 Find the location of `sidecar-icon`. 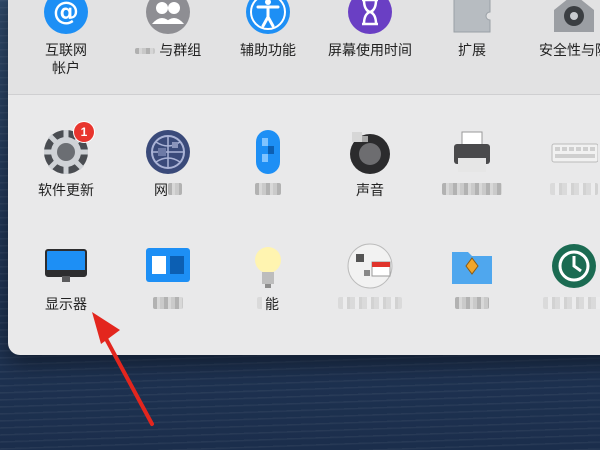

sidecar-icon is located at coordinates (168, 266).